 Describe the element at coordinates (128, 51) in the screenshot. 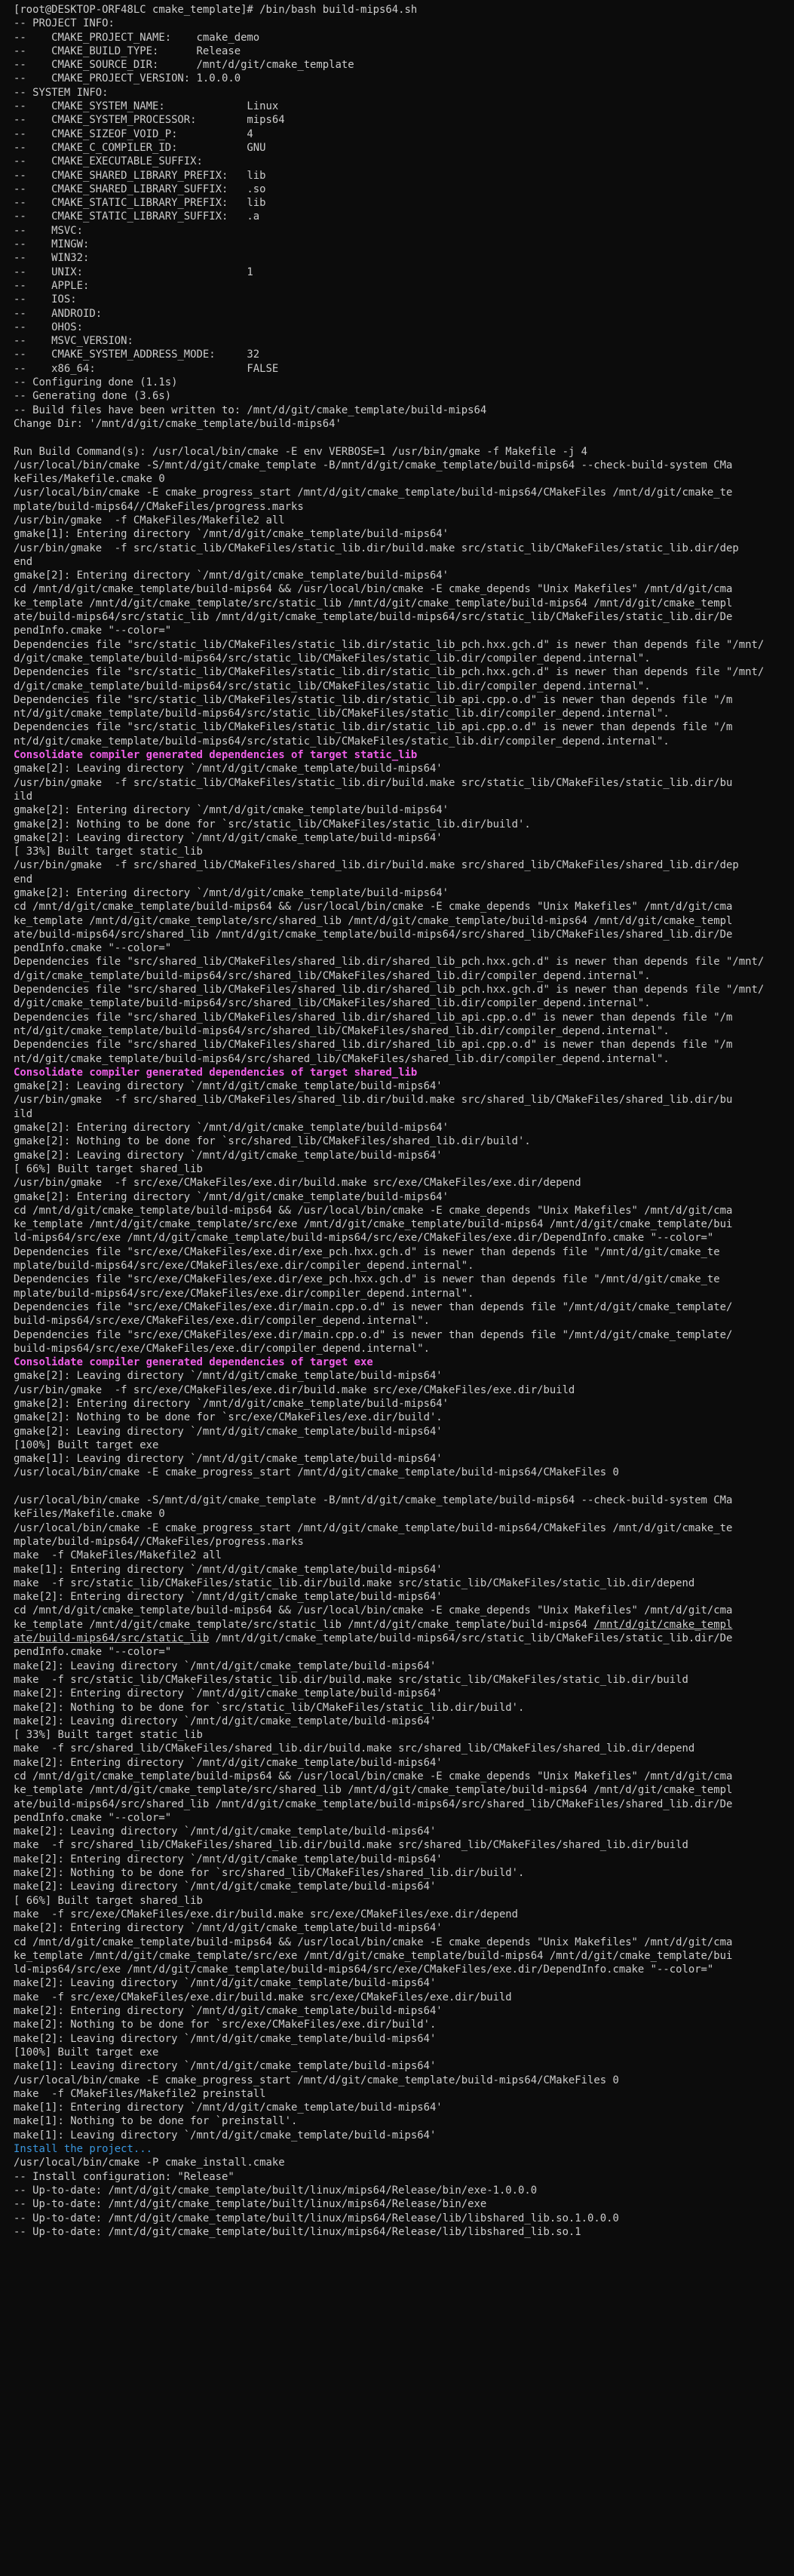

I see `terminal-line: -- CMAKE_BUILD_TYPE: Release` at that location.